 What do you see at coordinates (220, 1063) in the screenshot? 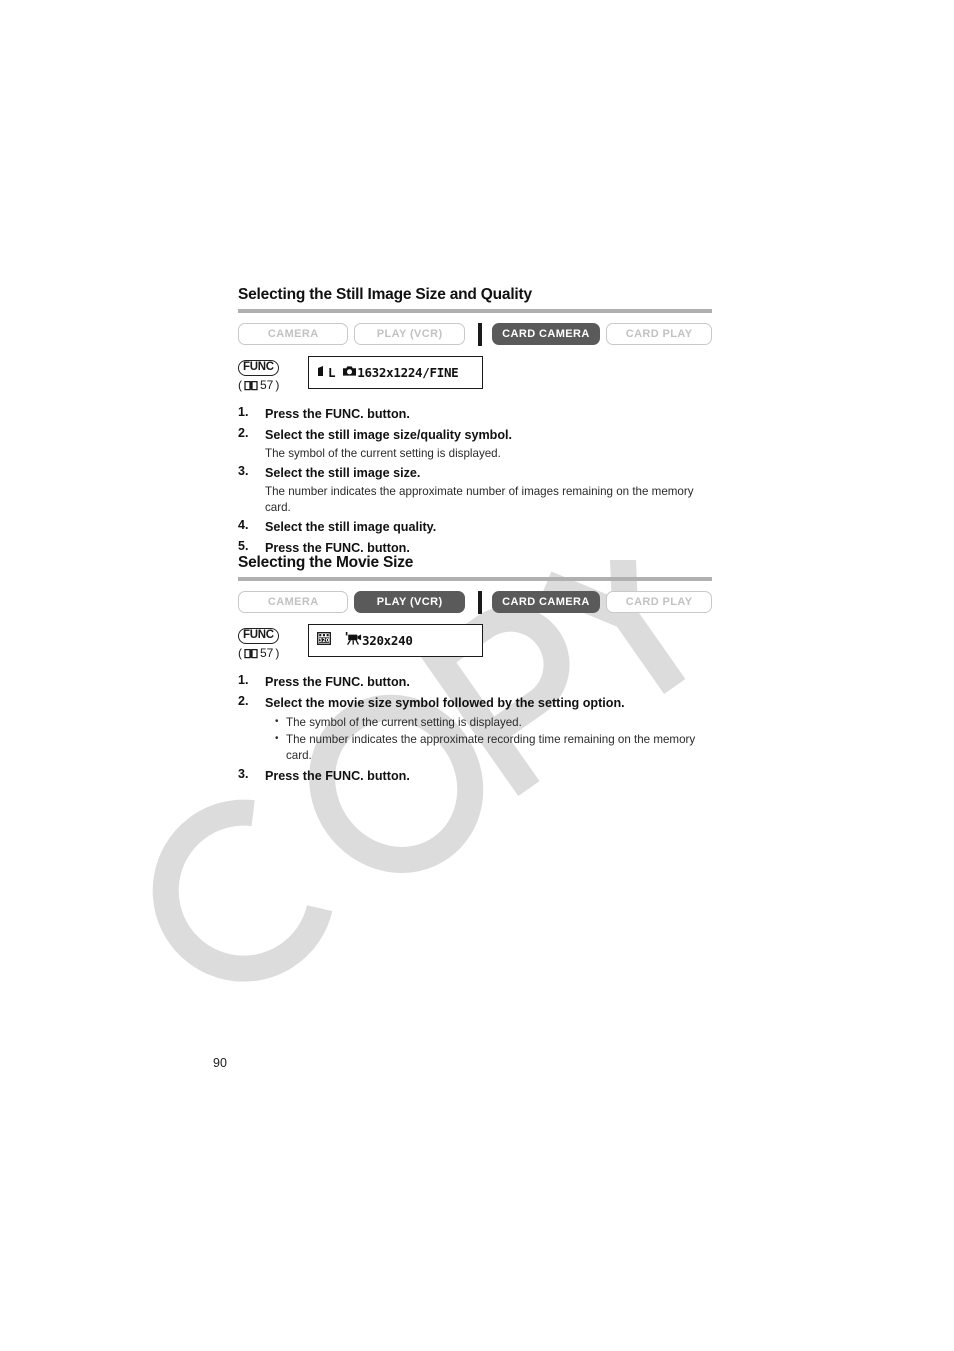
I see `page-number: 90` at bounding box center [220, 1063].